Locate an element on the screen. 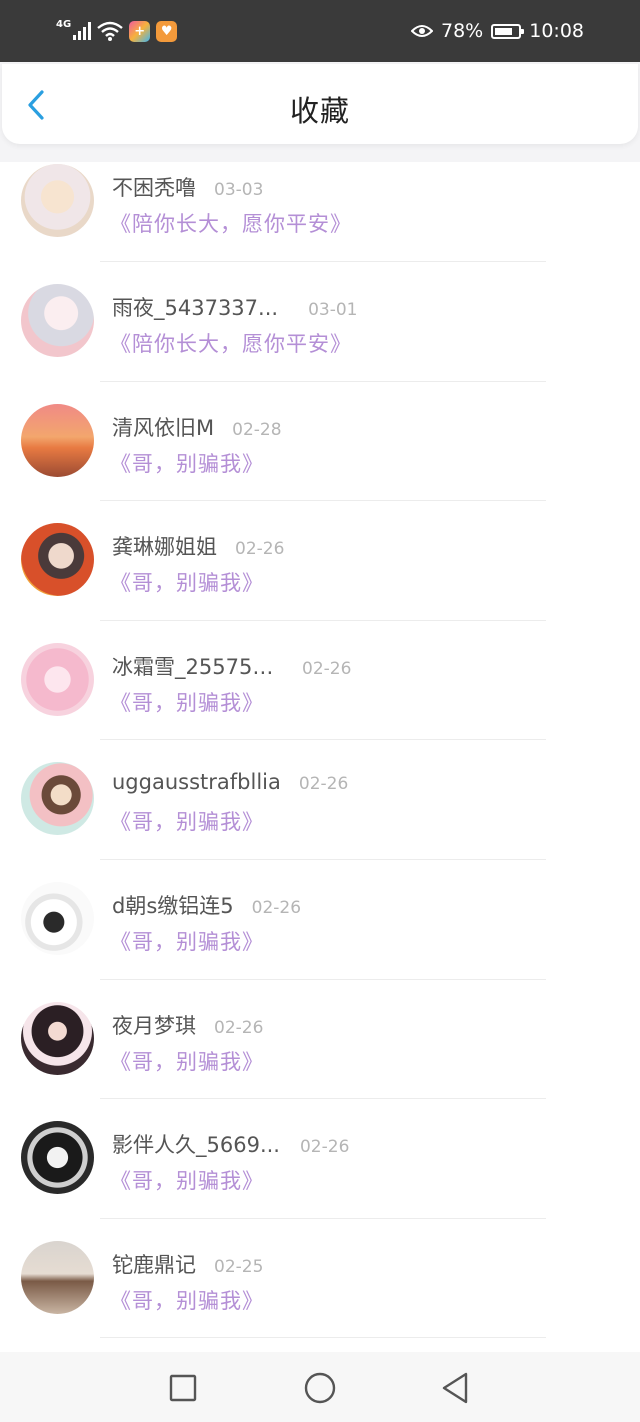  item-header: 清风依旧M 02-28 is located at coordinates (197, 427).